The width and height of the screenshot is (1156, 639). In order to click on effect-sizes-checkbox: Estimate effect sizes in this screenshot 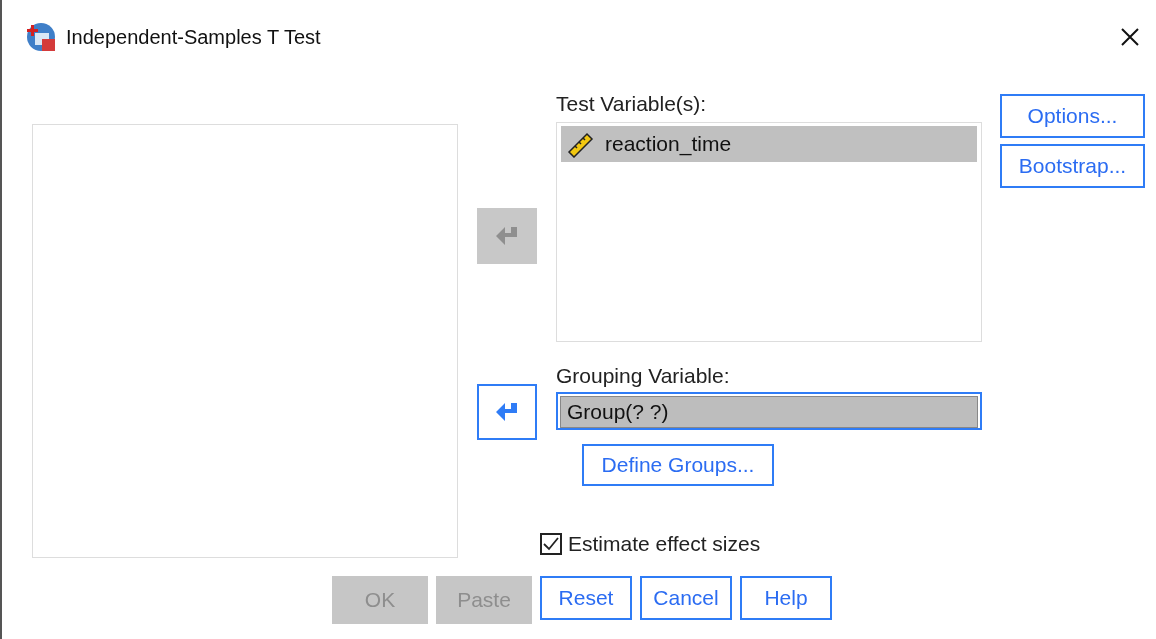, I will do `click(761, 544)`.